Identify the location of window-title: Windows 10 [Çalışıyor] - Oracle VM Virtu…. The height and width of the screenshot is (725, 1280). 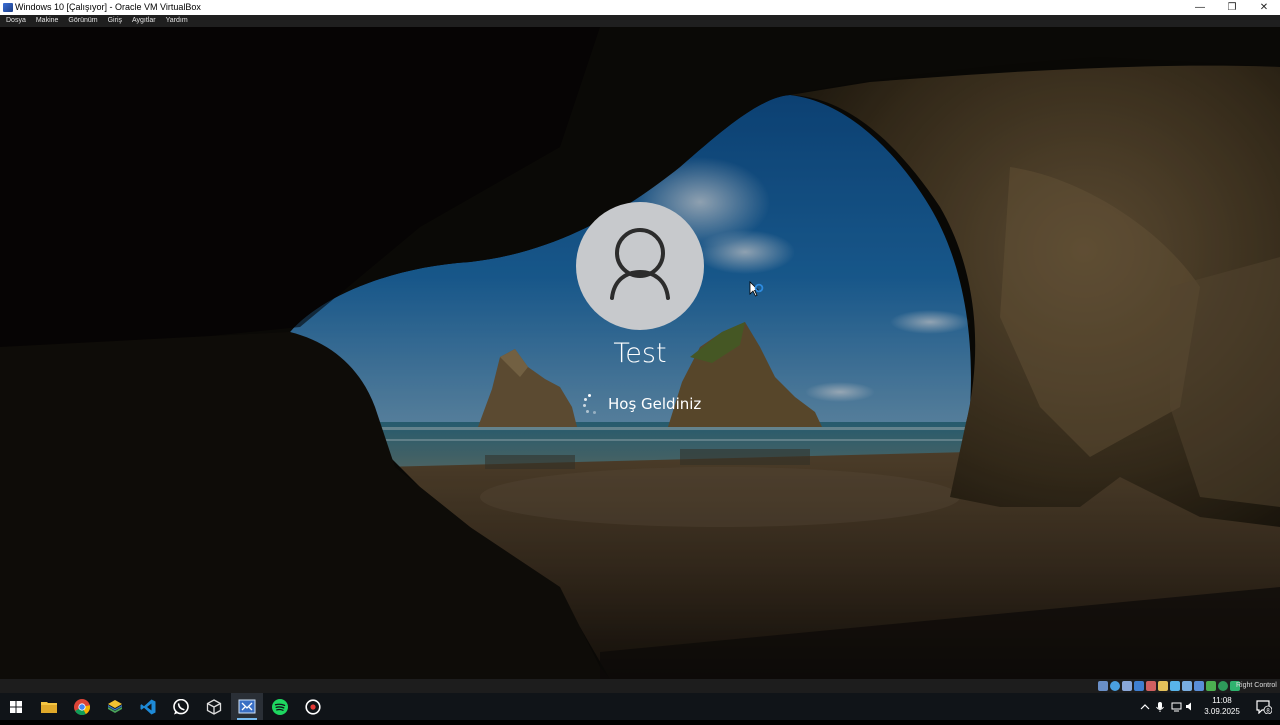
(108, 7).